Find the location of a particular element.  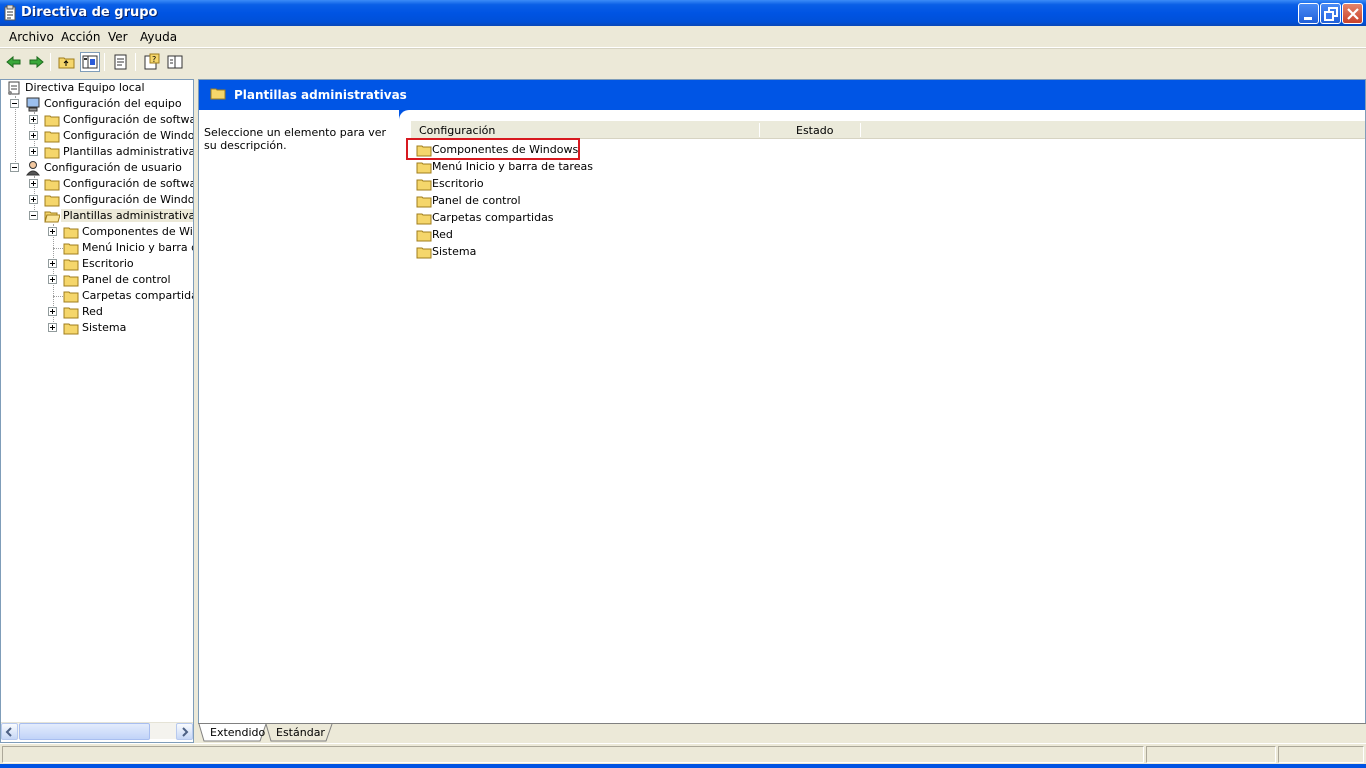

tree-item-computer-windows: Configuración de Windows is located at coordinates (97, 136).